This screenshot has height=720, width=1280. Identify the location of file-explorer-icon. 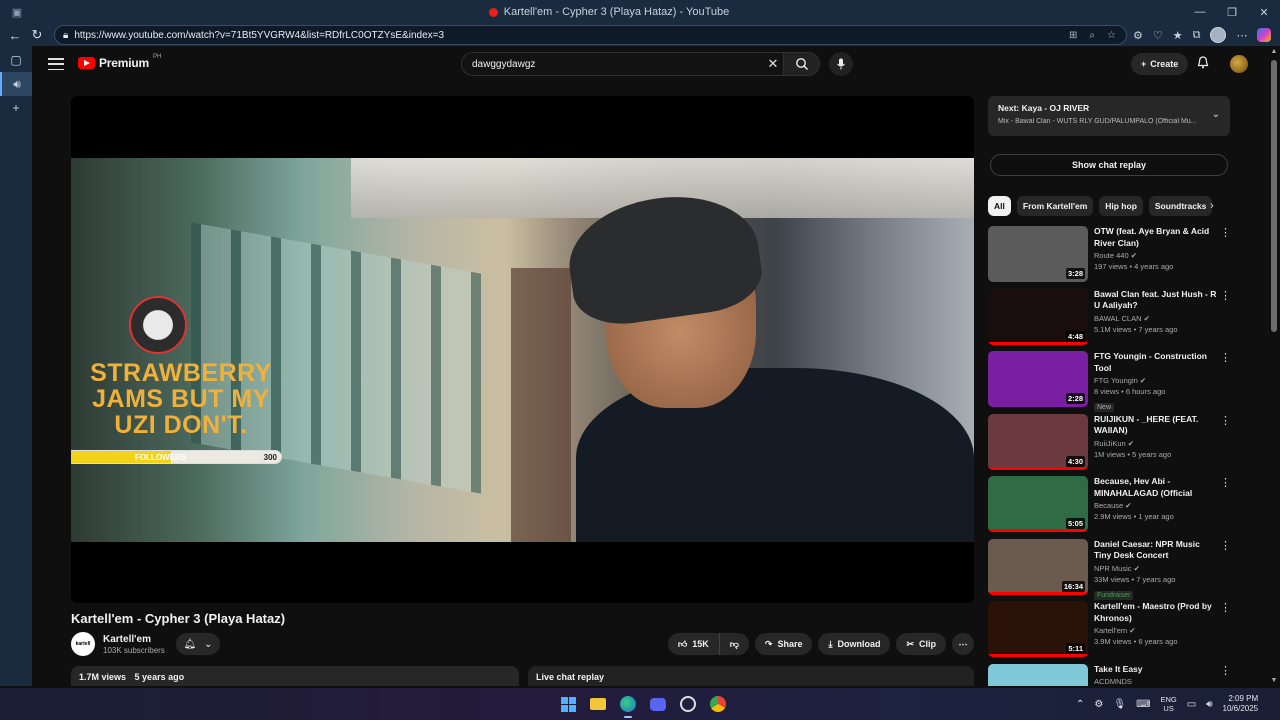
(598, 704).